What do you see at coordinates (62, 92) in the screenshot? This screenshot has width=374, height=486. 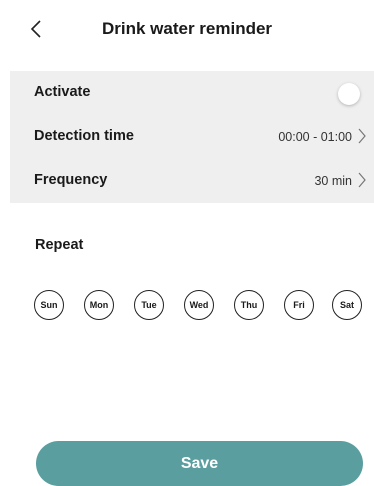 I see `activate-label: Activate` at bounding box center [62, 92].